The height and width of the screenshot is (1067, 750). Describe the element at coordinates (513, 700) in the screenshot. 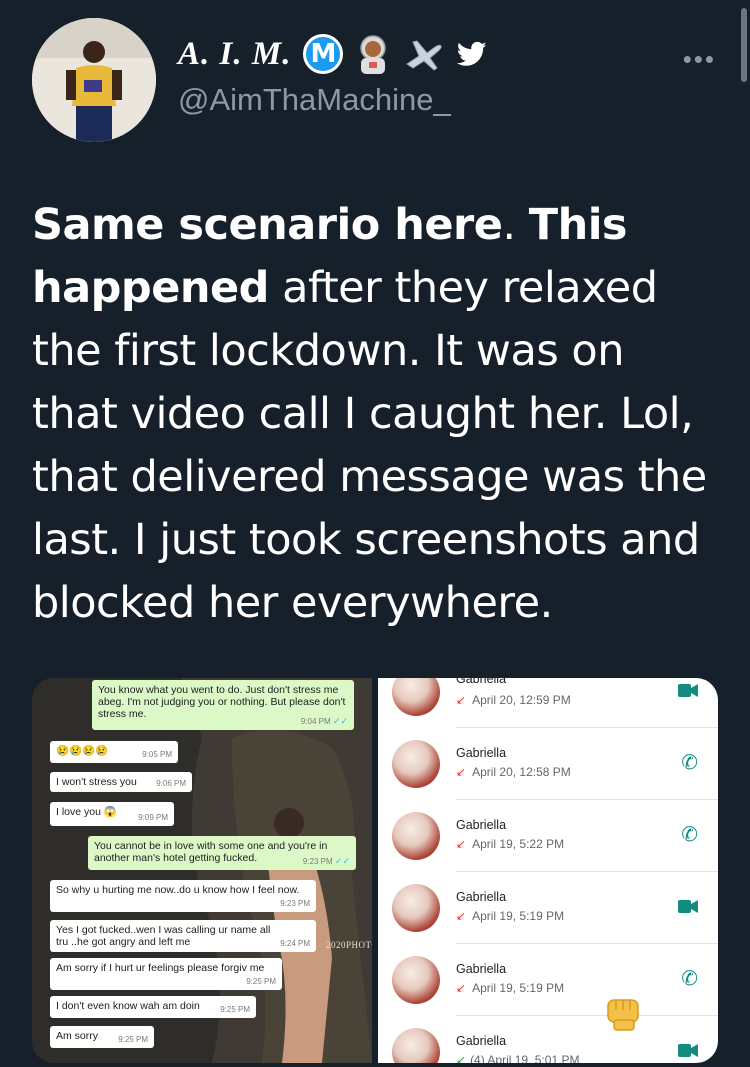

I see `call-info: ↙ April 20, 12:59 PM` at that location.